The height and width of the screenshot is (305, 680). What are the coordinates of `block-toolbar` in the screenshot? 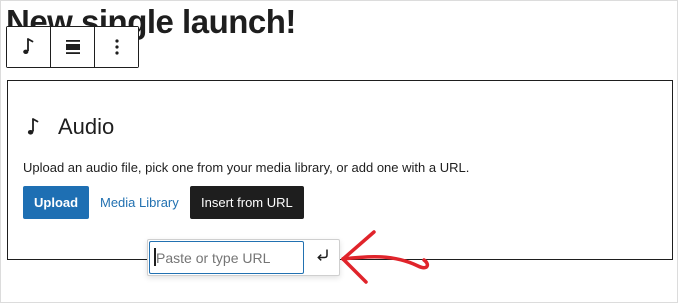 It's located at (72, 47).